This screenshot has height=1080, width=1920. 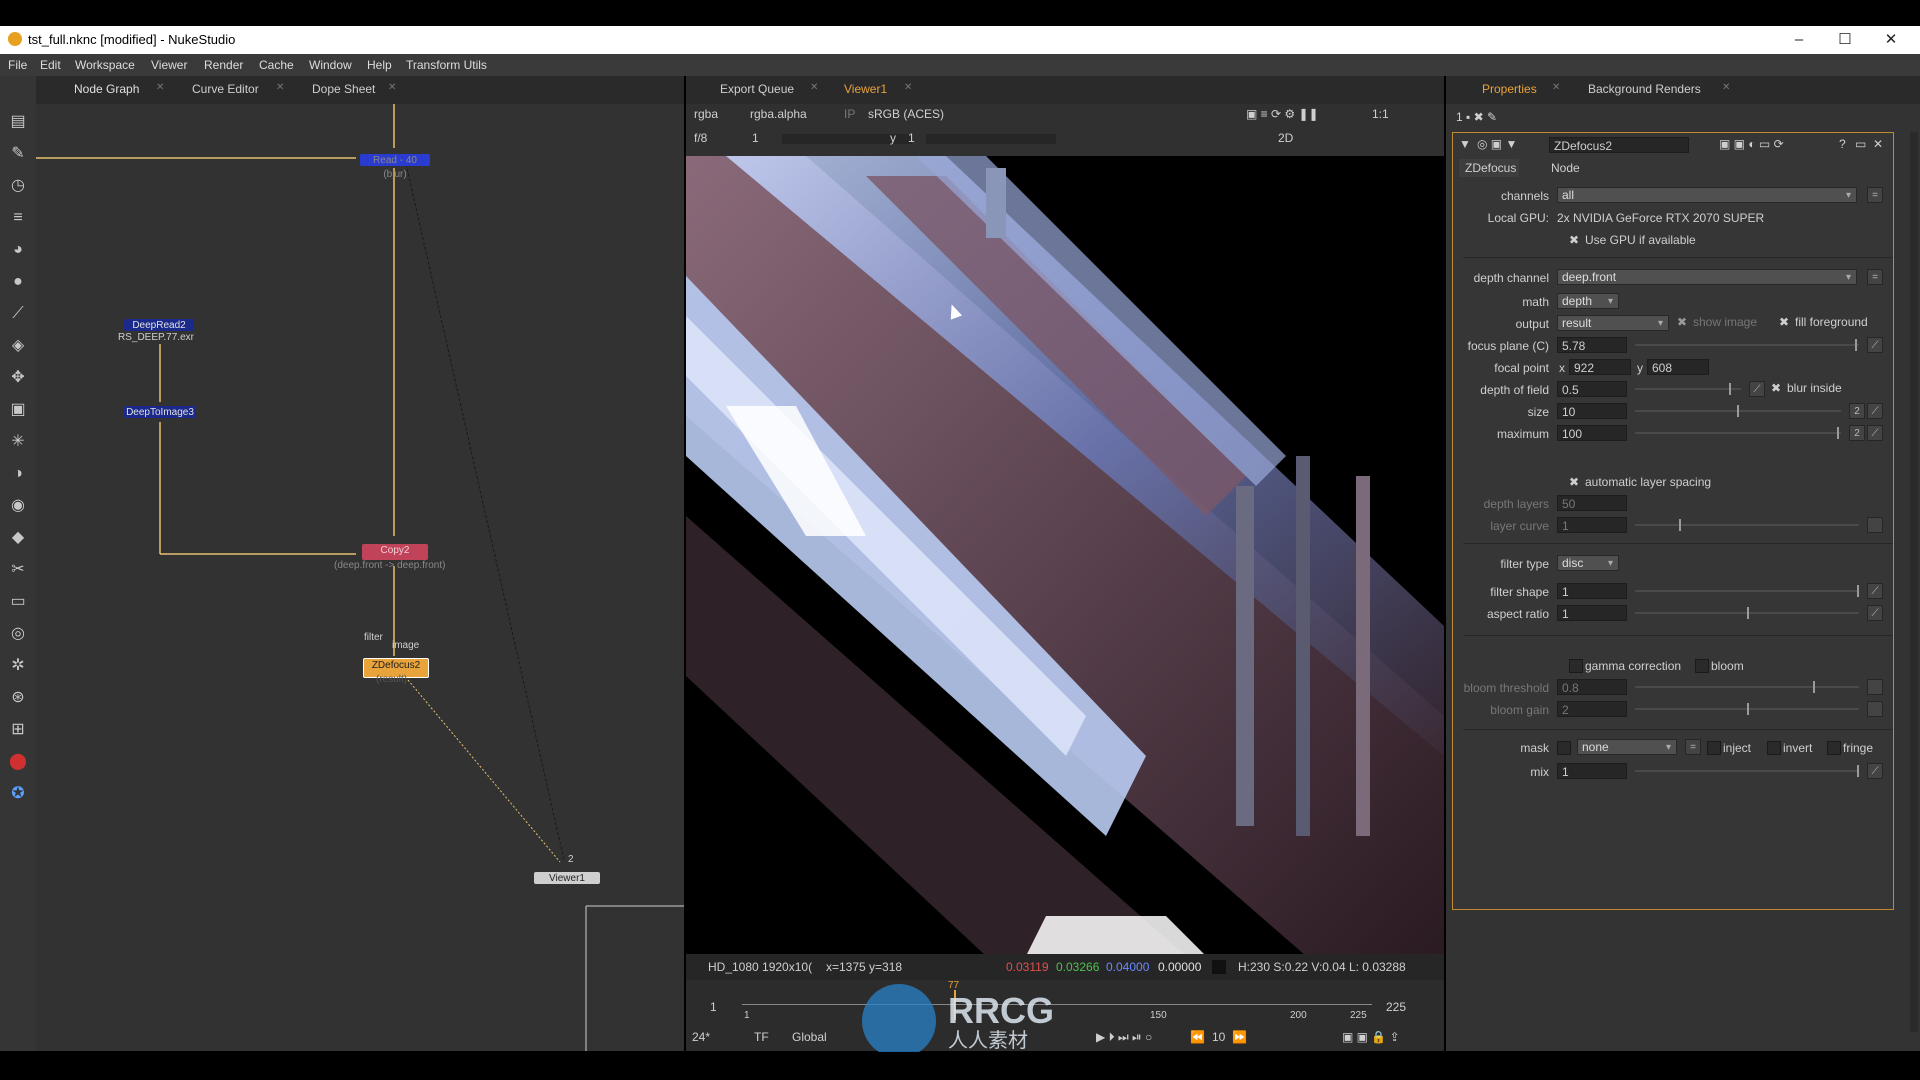 I want to click on layer-curve-field: 1, so click(x=1592, y=525).